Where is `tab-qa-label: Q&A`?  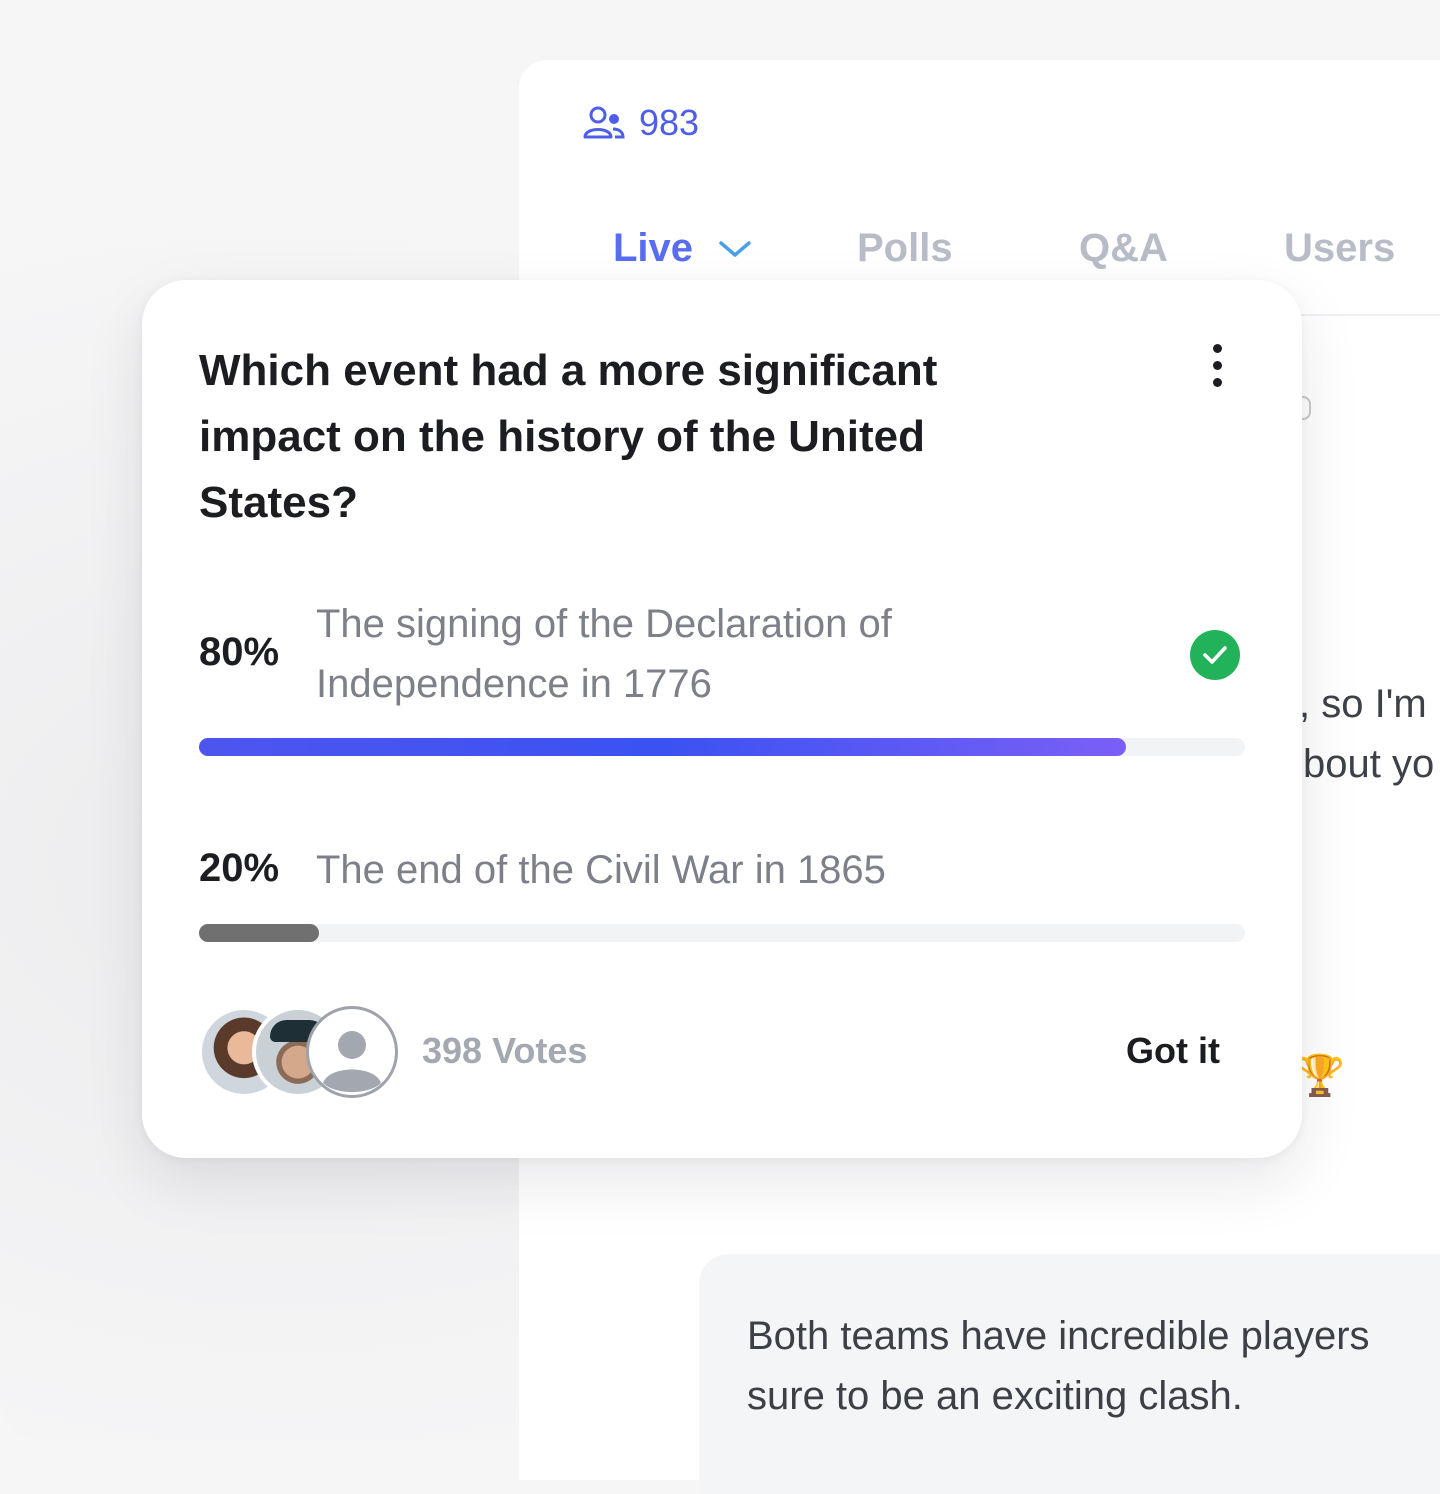
tab-qa-label: Q&A is located at coordinates (1123, 248).